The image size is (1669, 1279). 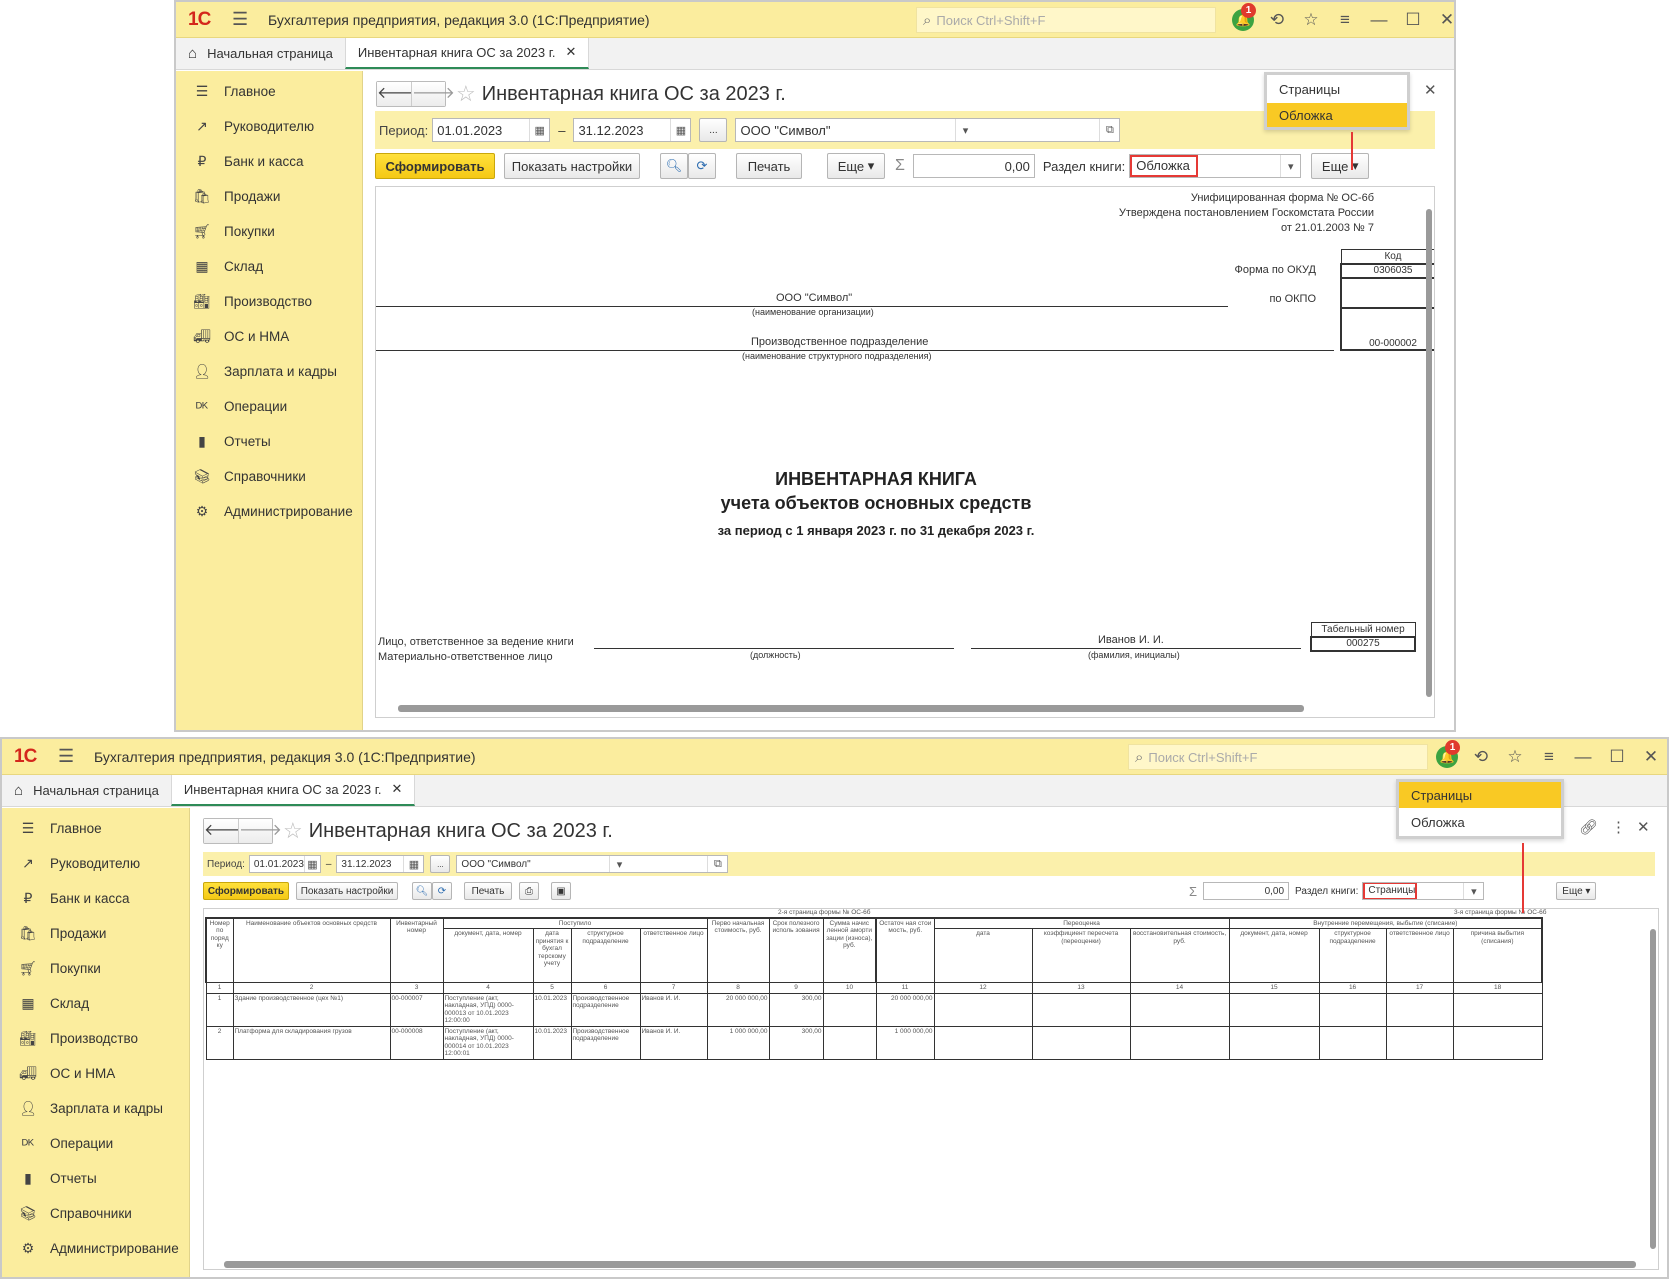 I want to click on more-button-2: Еще ▾, so click(x=1340, y=166).